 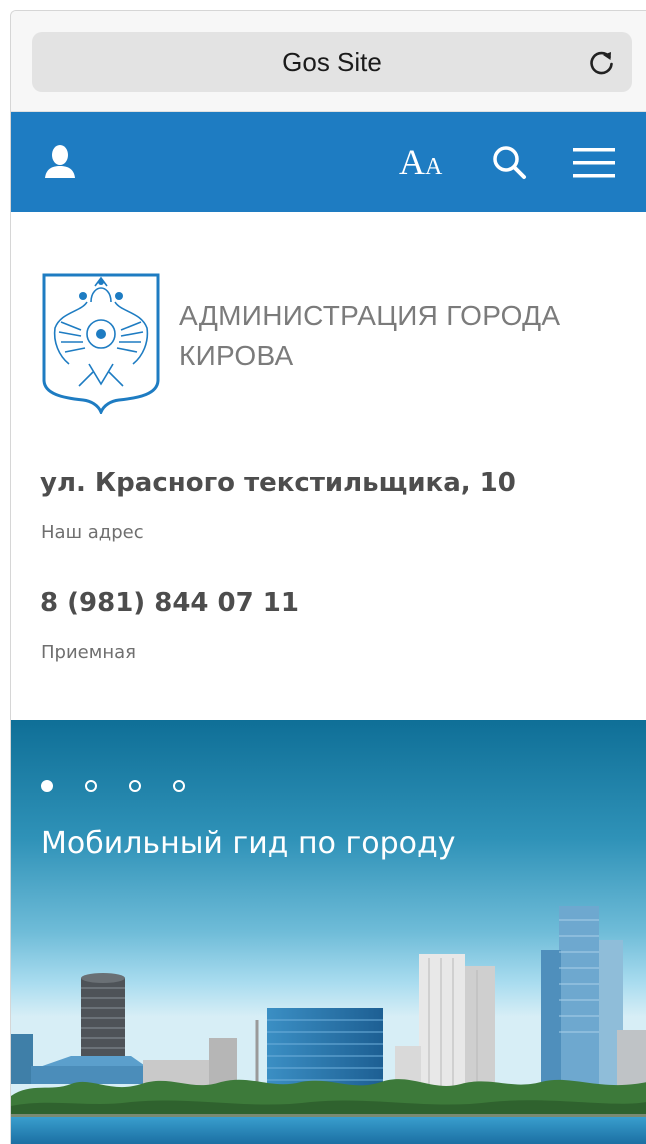 I want to click on page-title: Gos Site, so click(x=332, y=62).